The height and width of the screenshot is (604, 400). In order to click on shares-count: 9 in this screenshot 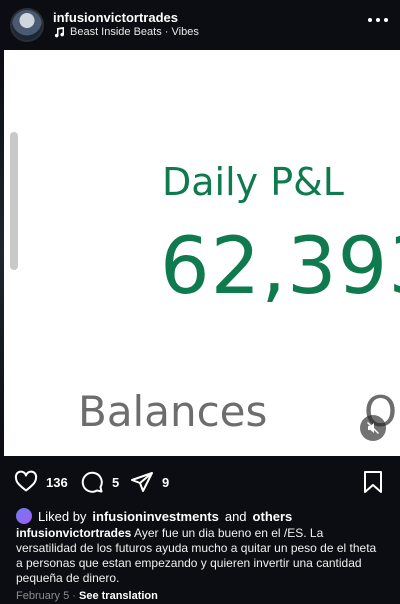, I will do `click(166, 482)`.